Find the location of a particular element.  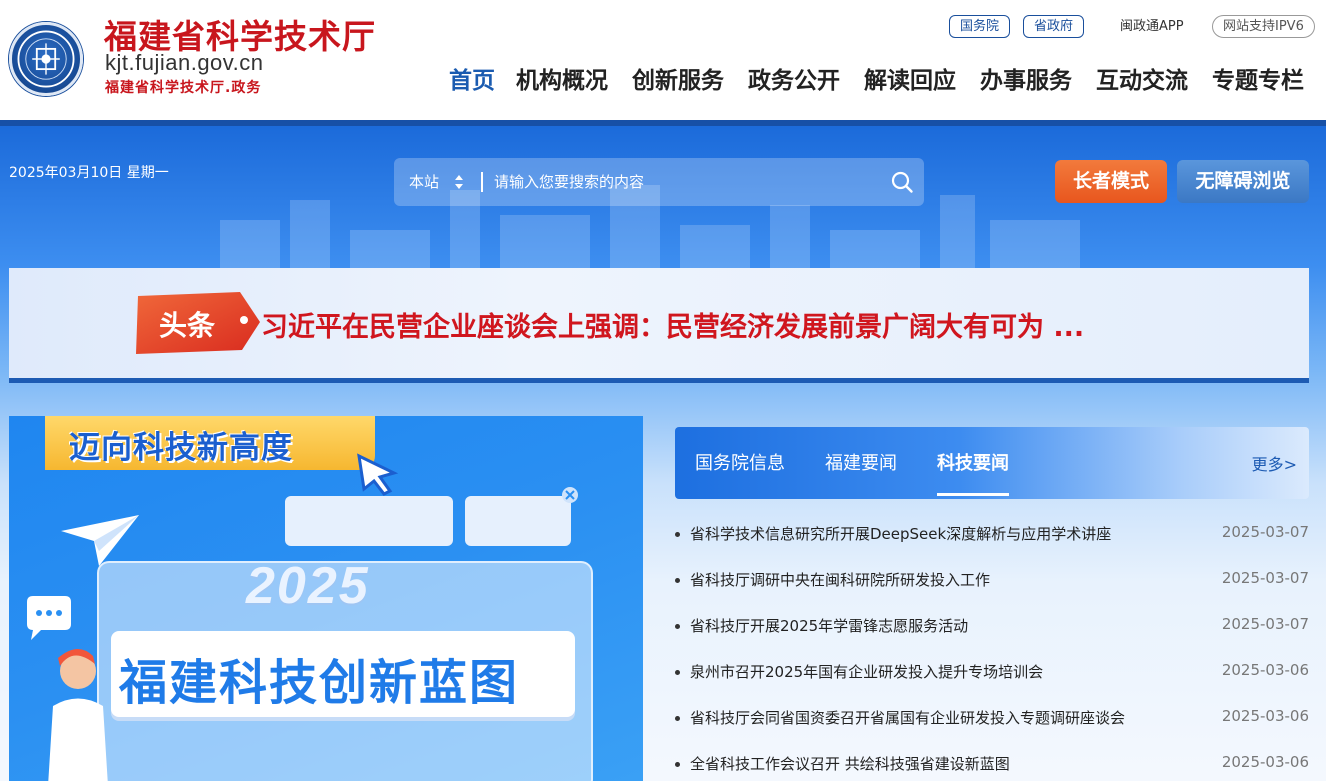

ui-card-decoration is located at coordinates (369, 521).